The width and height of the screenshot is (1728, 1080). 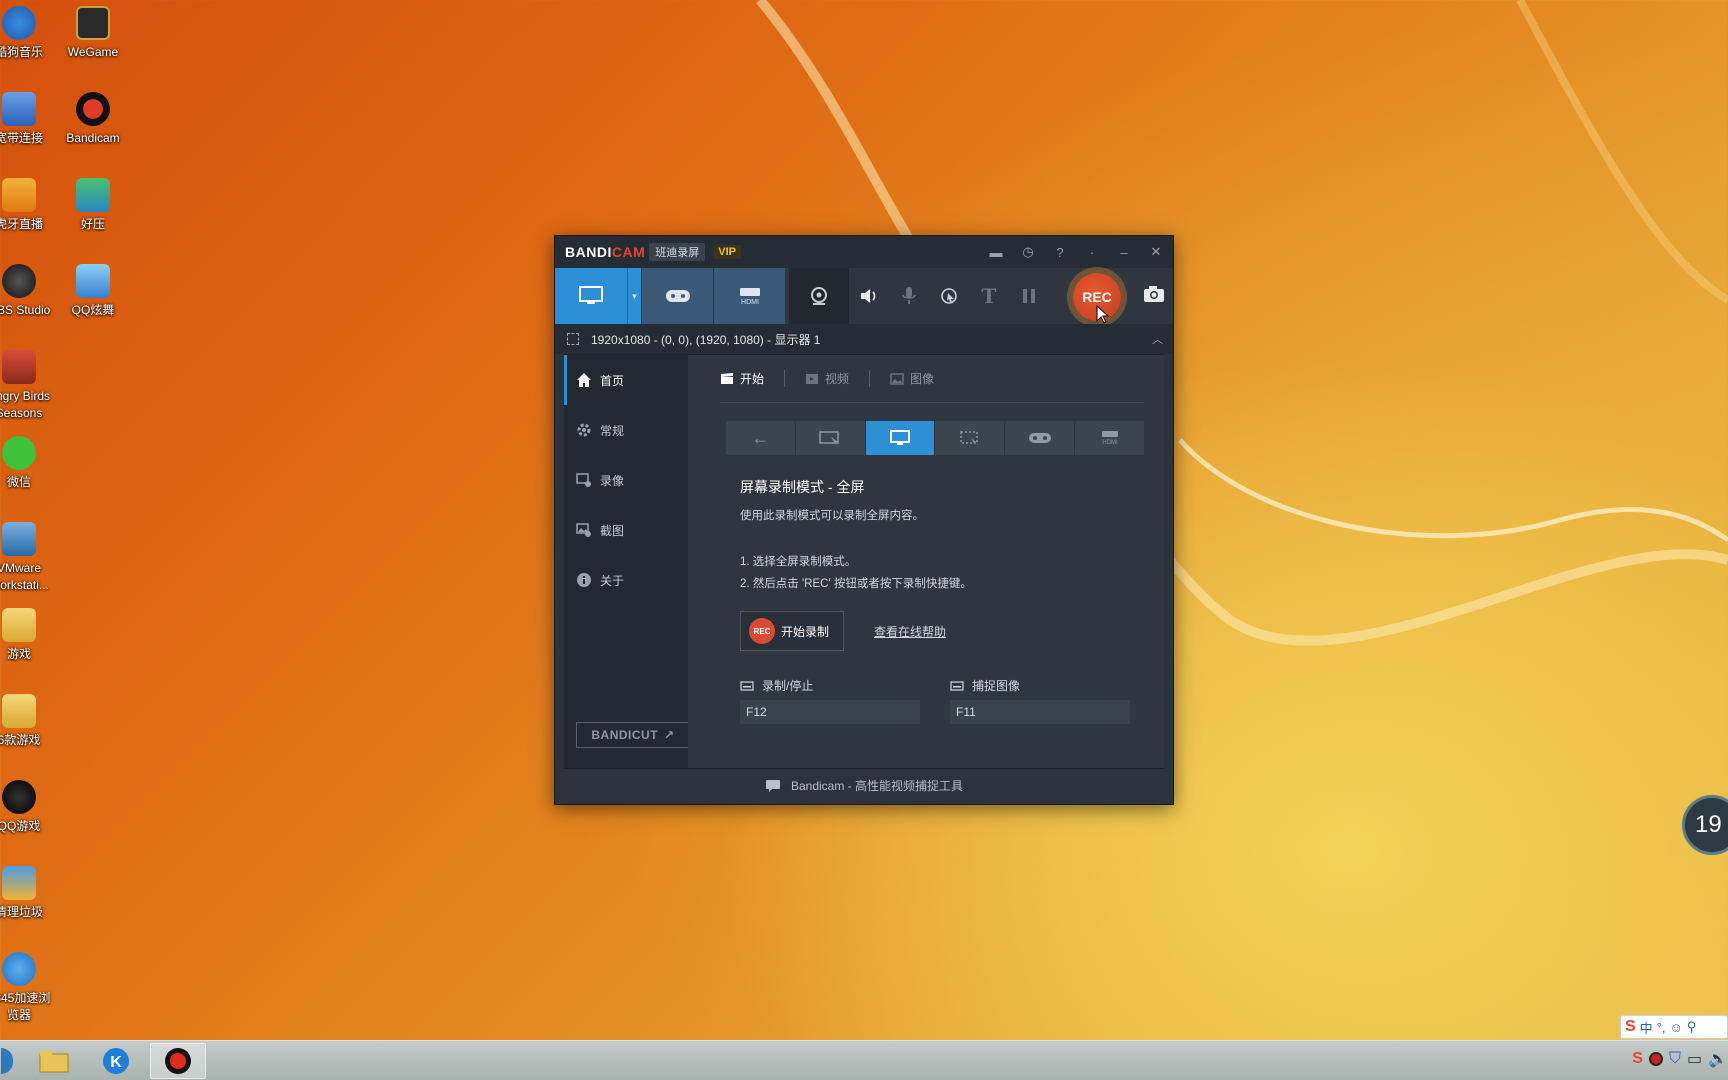 What do you see at coordinates (29, 463) in the screenshot?
I see `desktop-icon-wechat: 微信` at bounding box center [29, 463].